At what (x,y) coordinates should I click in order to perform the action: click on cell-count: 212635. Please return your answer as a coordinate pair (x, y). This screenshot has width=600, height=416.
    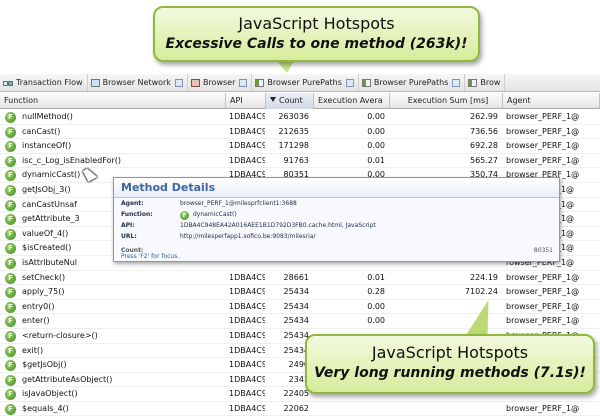
    Looking at the image, I should click on (293, 131).